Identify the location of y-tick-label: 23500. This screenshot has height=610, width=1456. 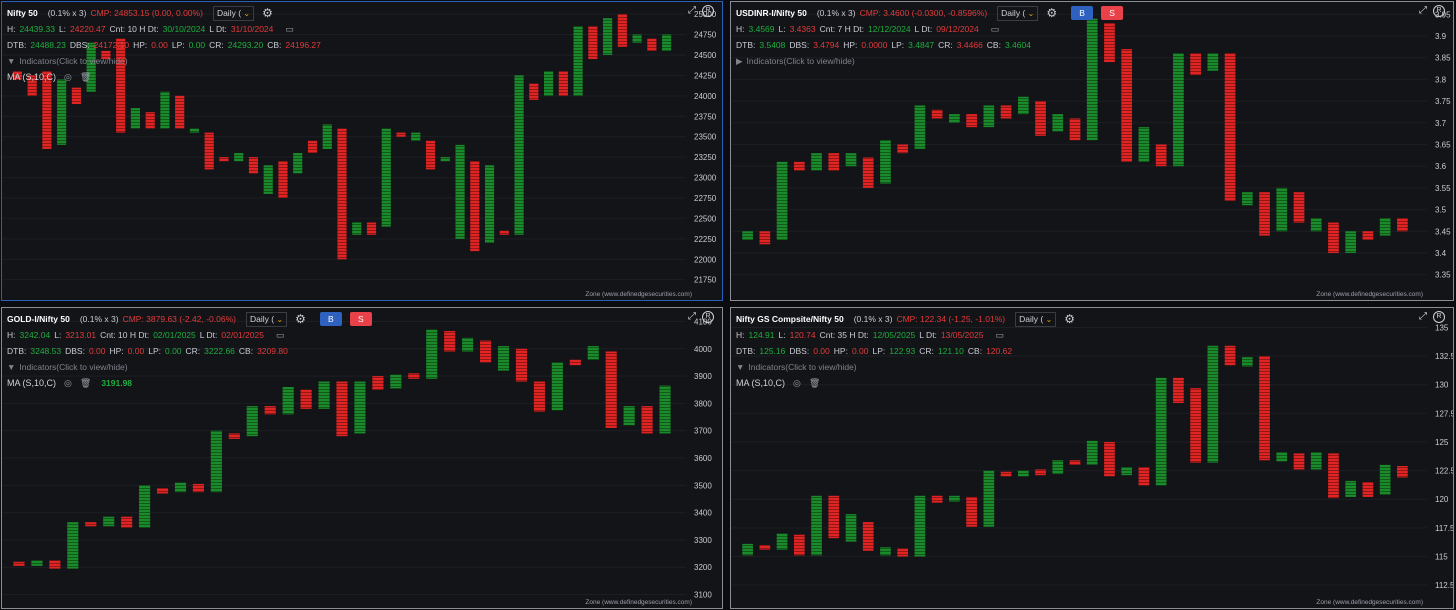
(705, 137).